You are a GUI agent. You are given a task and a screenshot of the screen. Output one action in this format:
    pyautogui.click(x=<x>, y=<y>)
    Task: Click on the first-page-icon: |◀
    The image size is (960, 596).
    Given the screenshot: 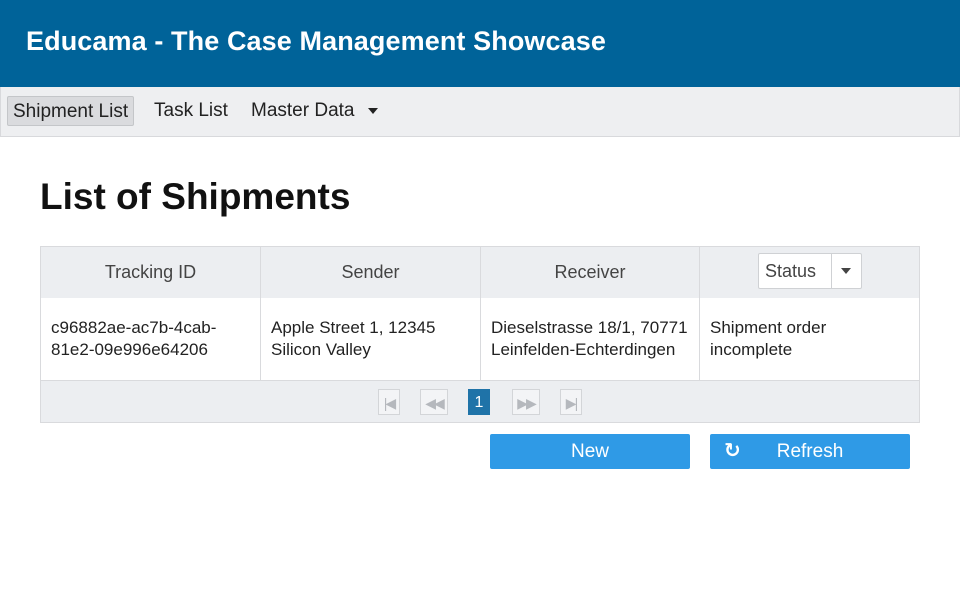 What is the action you would take?
    pyautogui.click(x=389, y=402)
    